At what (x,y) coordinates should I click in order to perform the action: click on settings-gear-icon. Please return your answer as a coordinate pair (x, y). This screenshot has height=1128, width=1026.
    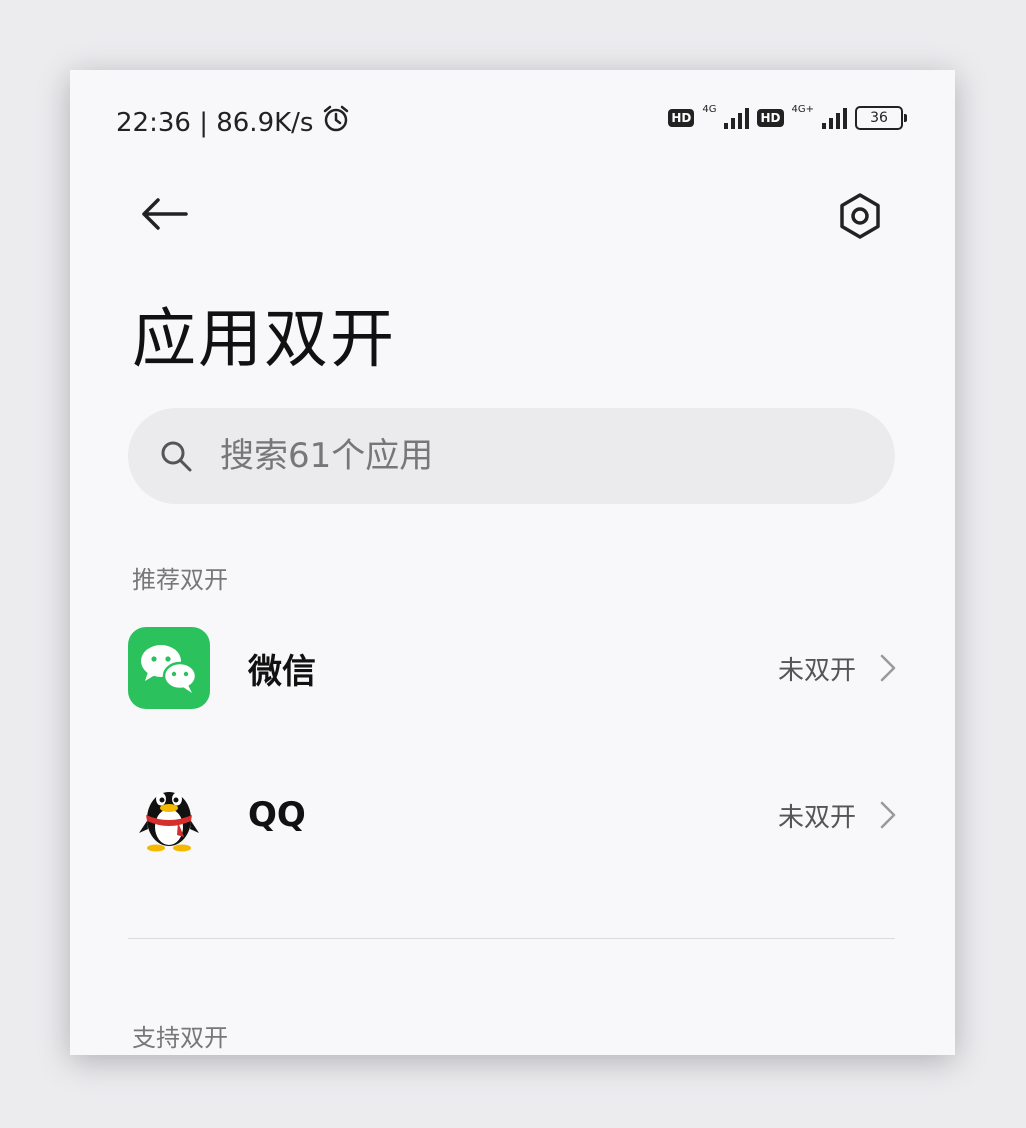
    Looking at the image, I should click on (860, 216).